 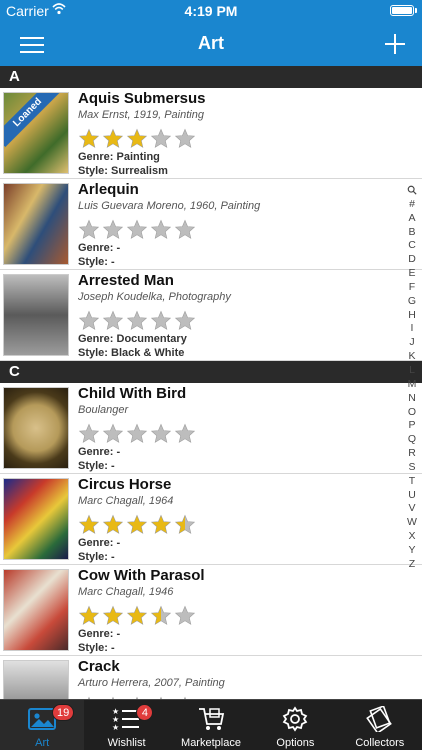 I want to click on list-item: Child With Bird Boulanger Genre: - Style: -, so click(x=211, y=428).